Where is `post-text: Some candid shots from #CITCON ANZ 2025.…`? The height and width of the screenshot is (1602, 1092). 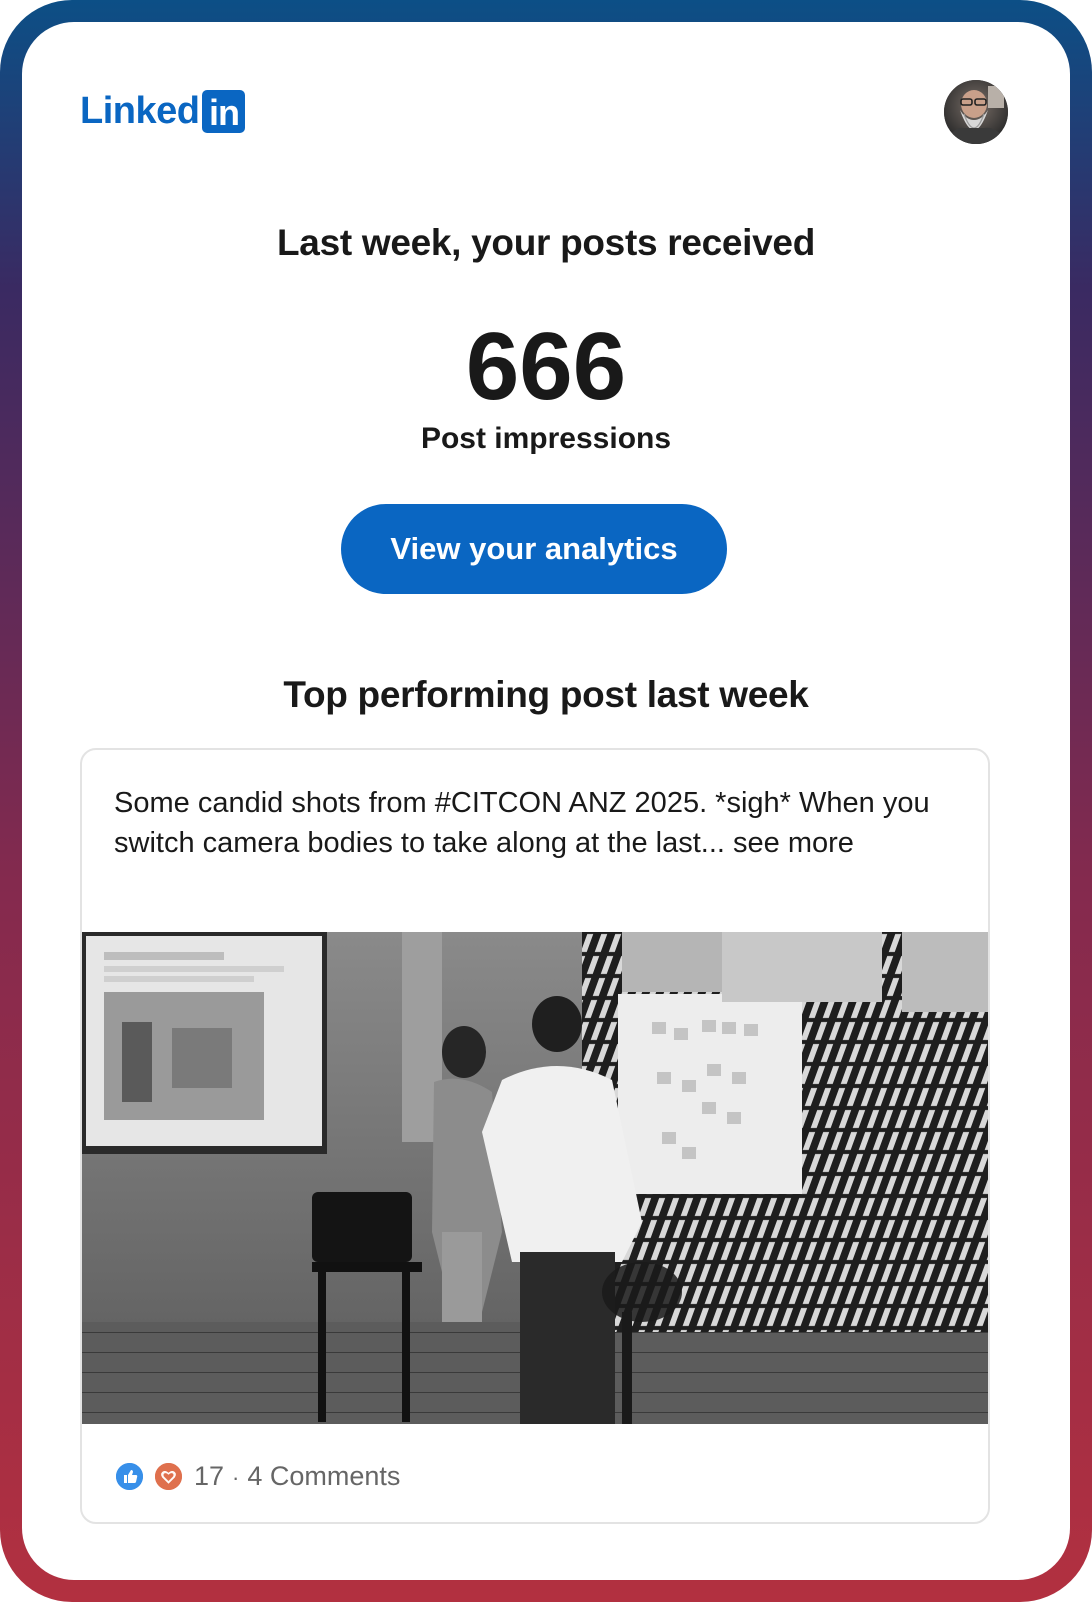
post-text: Some candid shots from #CITCON ANZ 2025.… is located at coordinates (539, 823).